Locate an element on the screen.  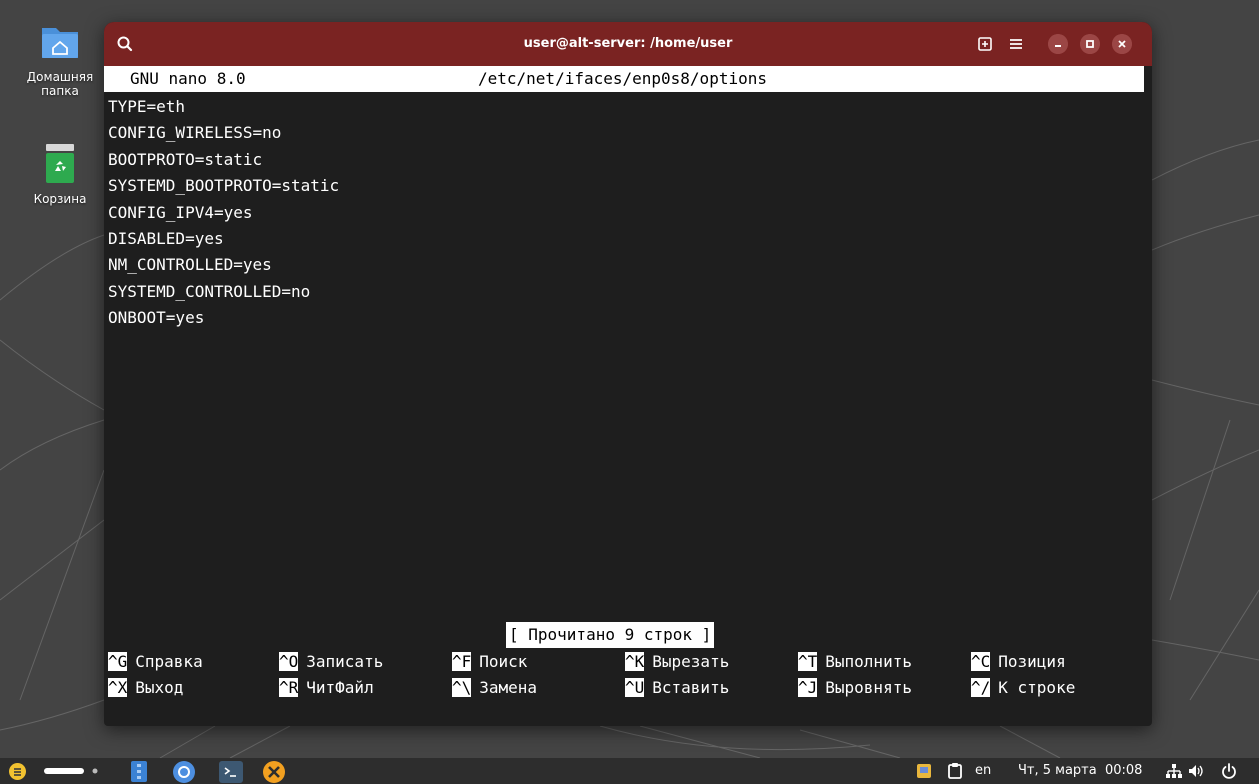
shortcut-label: Вставить is located at coordinates (691, 687).